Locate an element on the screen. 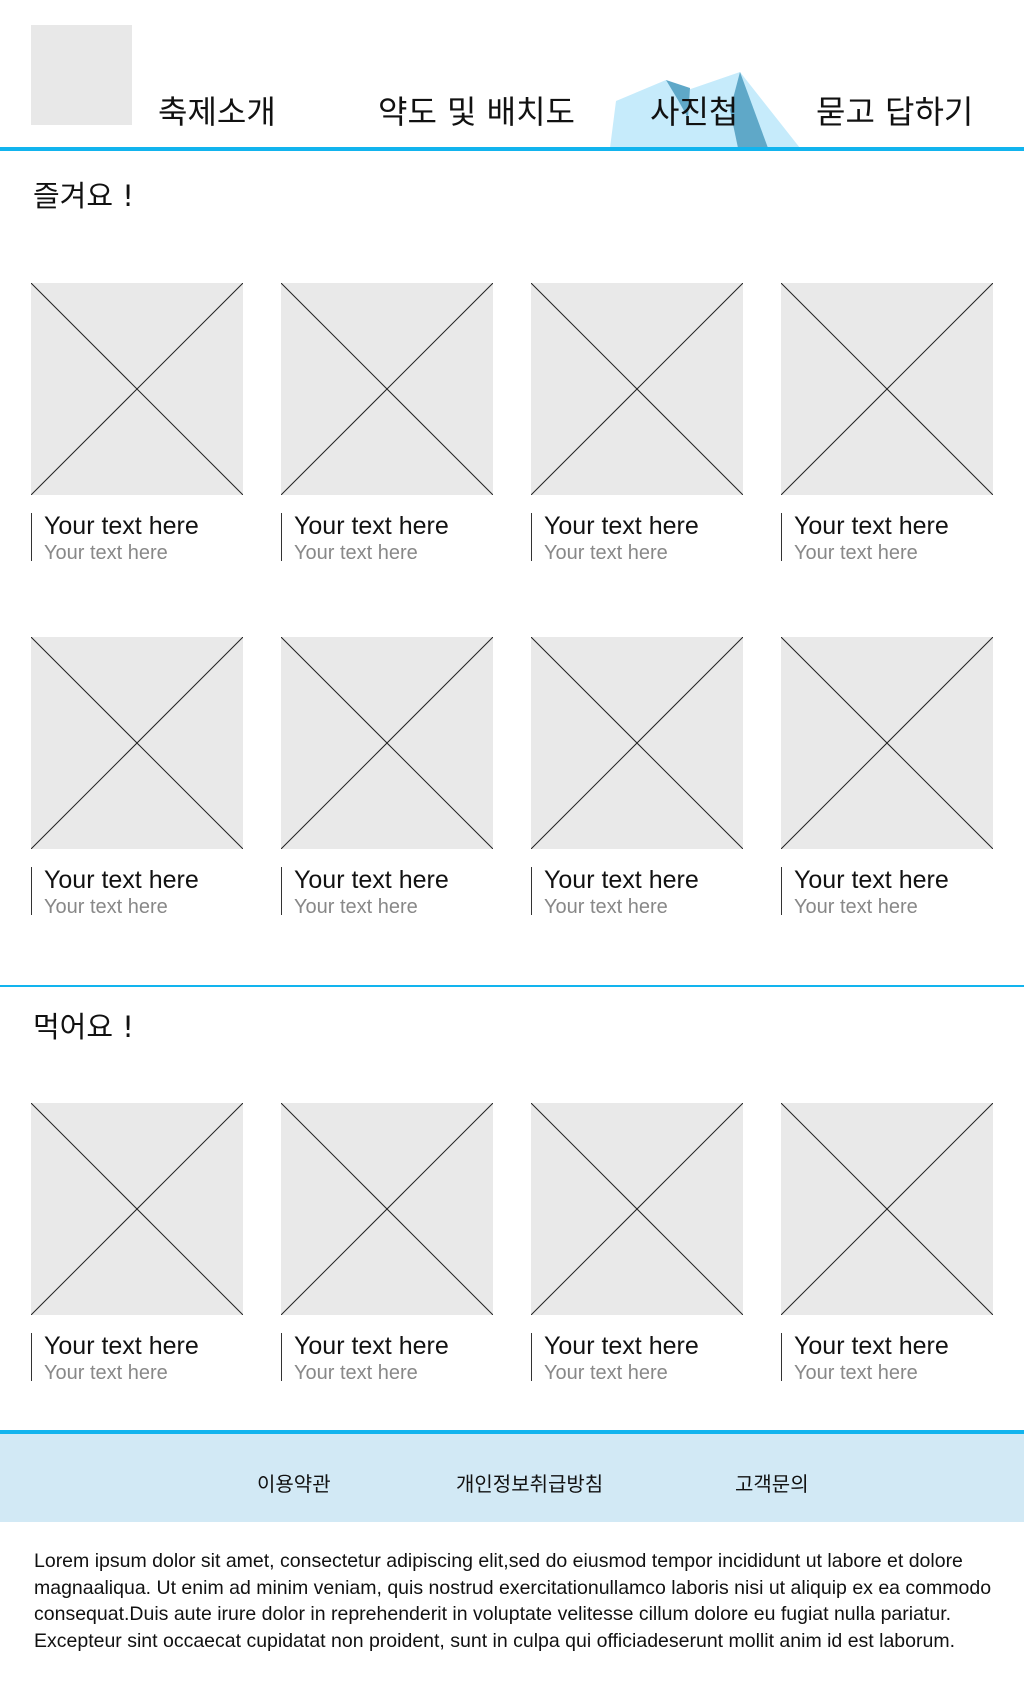  site-logo is located at coordinates (81, 75).